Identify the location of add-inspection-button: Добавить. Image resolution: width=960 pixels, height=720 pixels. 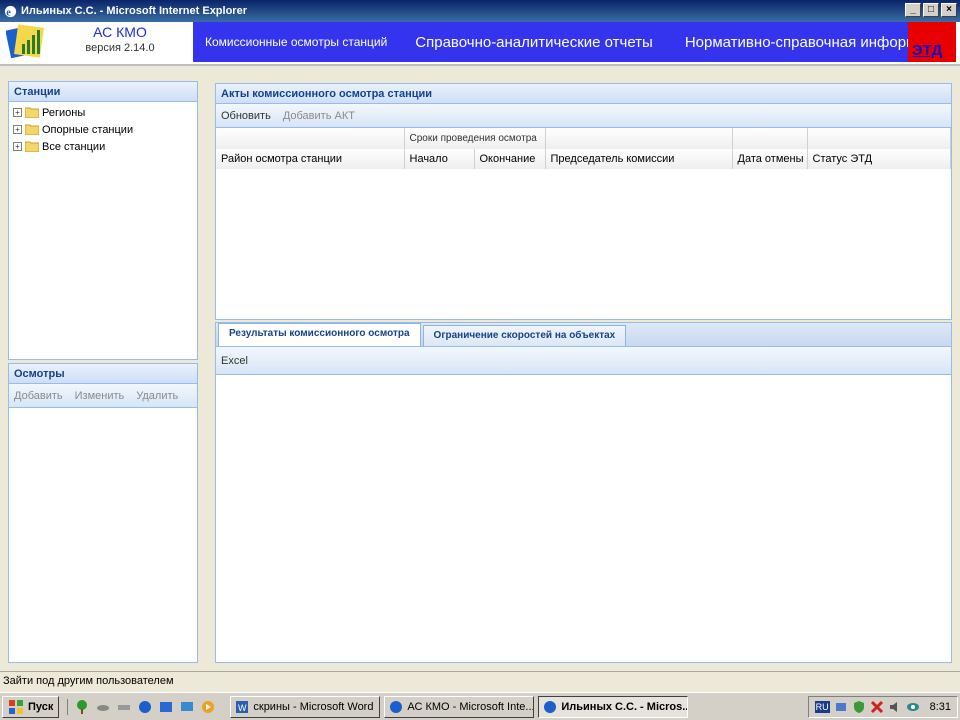
(38, 396).